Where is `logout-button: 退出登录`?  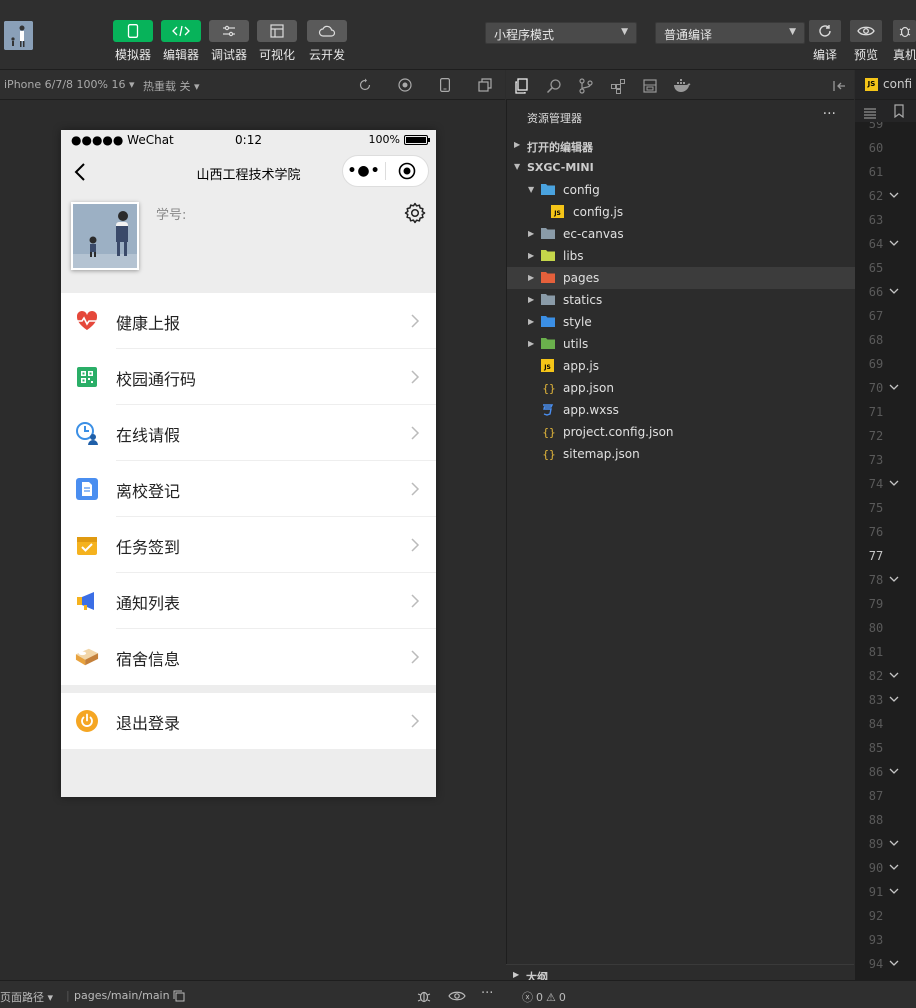 logout-button: 退出登录 is located at coordinates (248, 721).